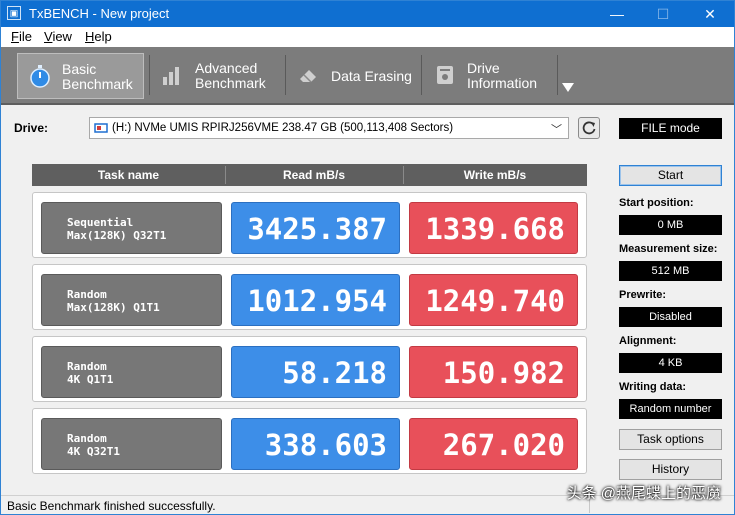 The image size is (735, 515). I want to click on task-name-line2: 4K Q32T1, so click(93, 451).